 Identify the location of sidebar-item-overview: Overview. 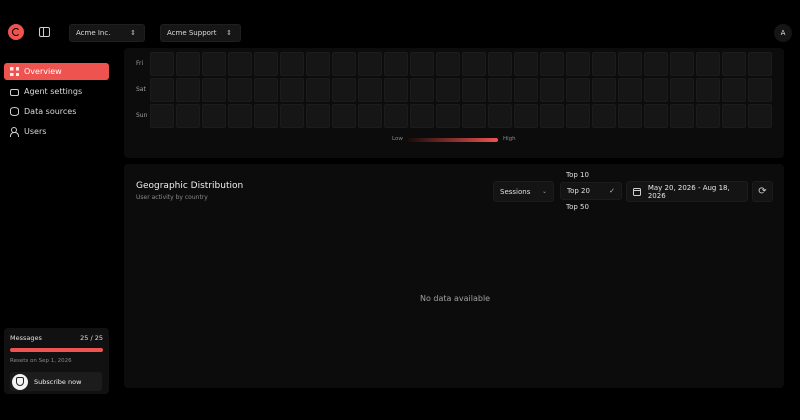
(56, 71).